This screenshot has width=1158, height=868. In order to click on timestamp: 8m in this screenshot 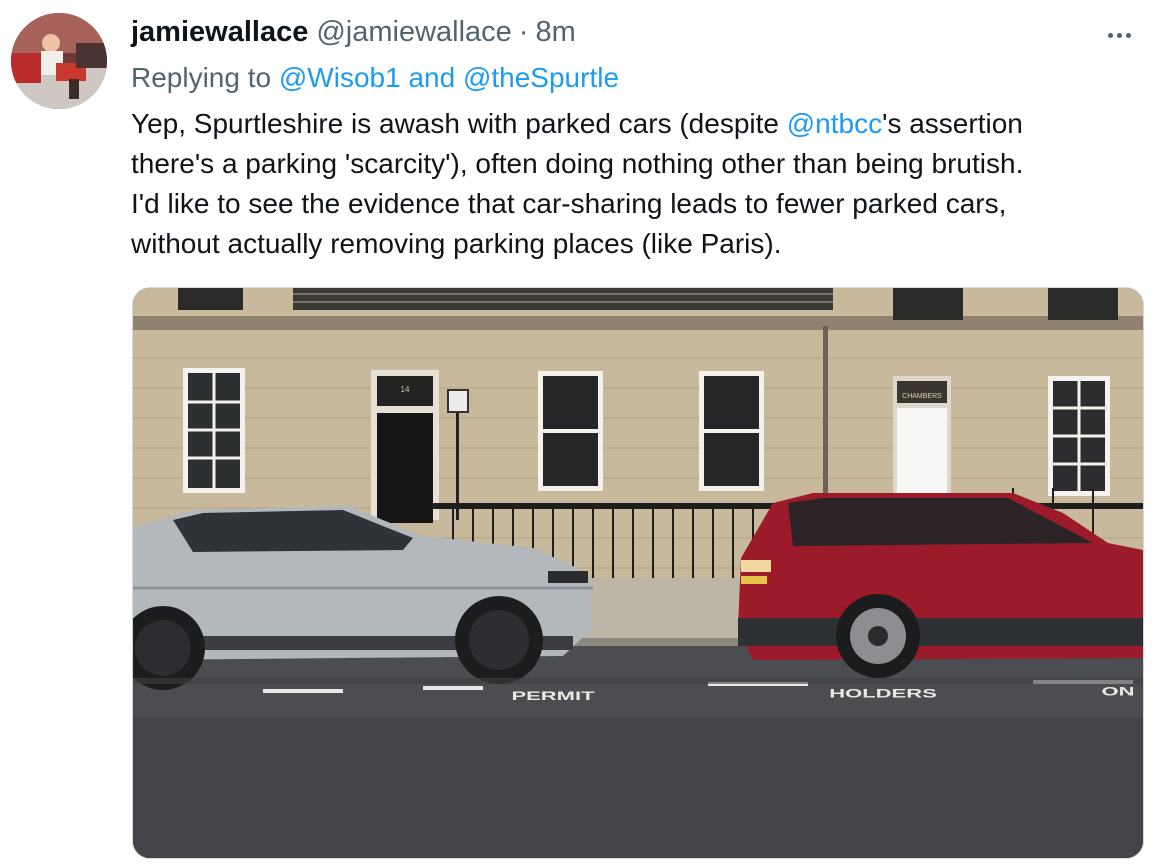, I will do `click(555, 32)`.